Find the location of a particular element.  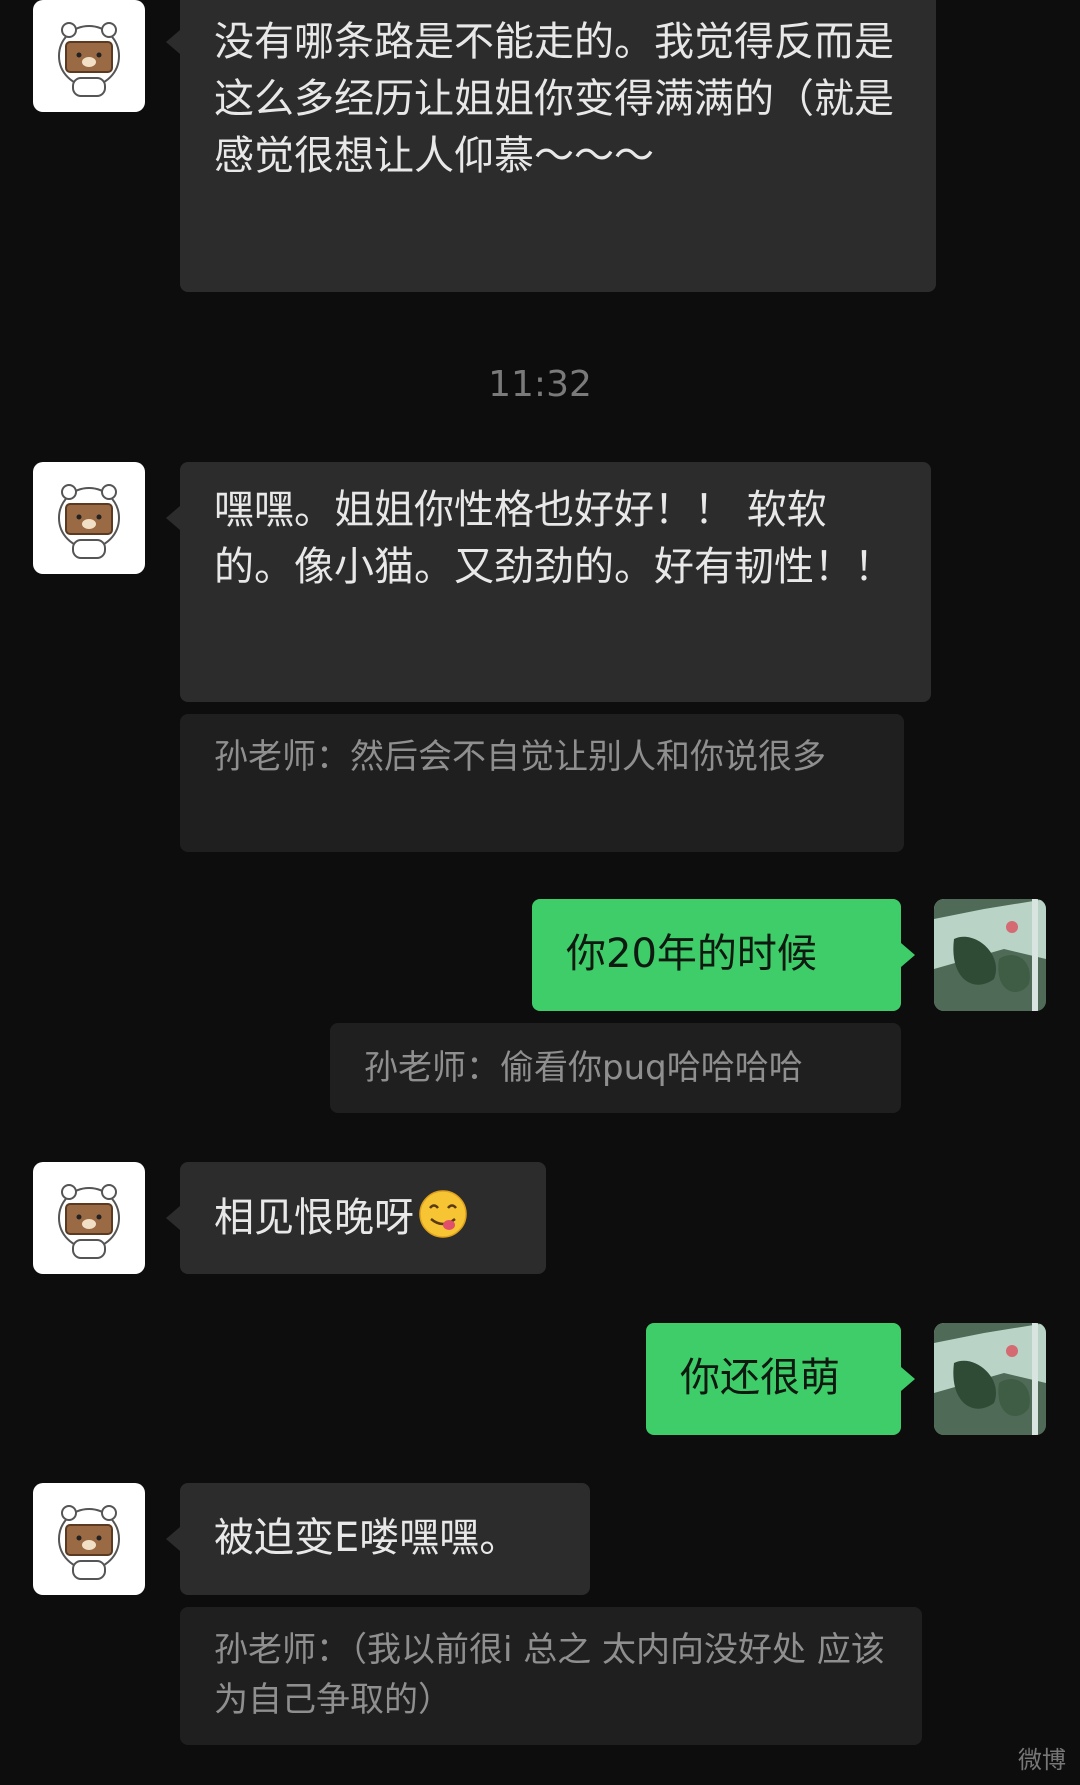

message-bubble: 你还很萌 is located at coordinates (773, 1379).